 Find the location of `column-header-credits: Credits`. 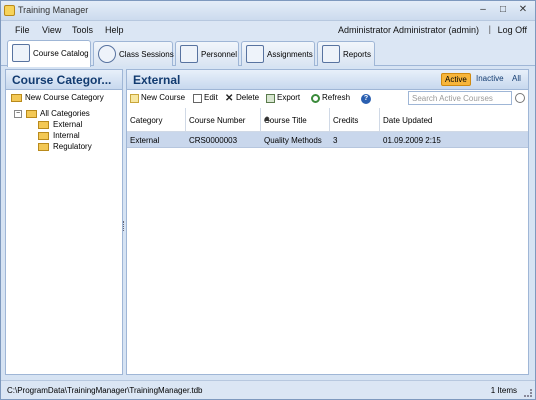

column-header-credits: Credits is located at coordinates (355, 120).